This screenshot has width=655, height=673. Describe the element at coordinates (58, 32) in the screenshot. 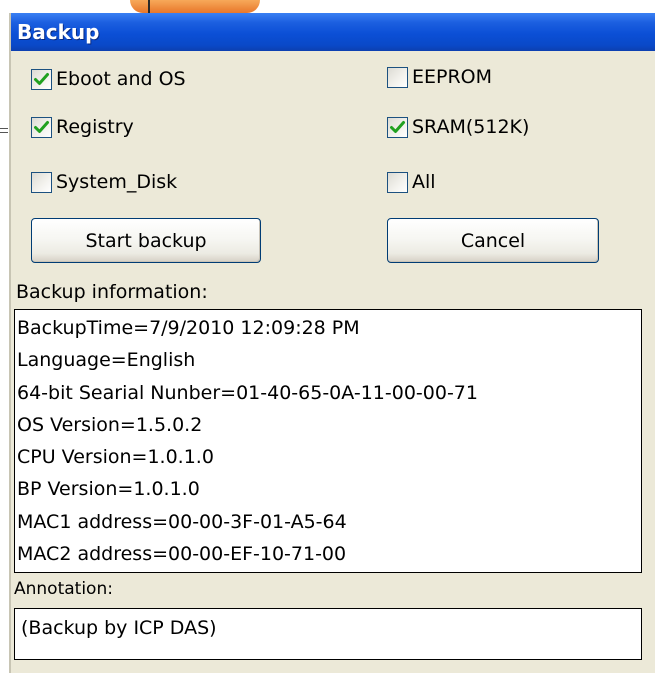

I see `window-title: Backup` at that location.